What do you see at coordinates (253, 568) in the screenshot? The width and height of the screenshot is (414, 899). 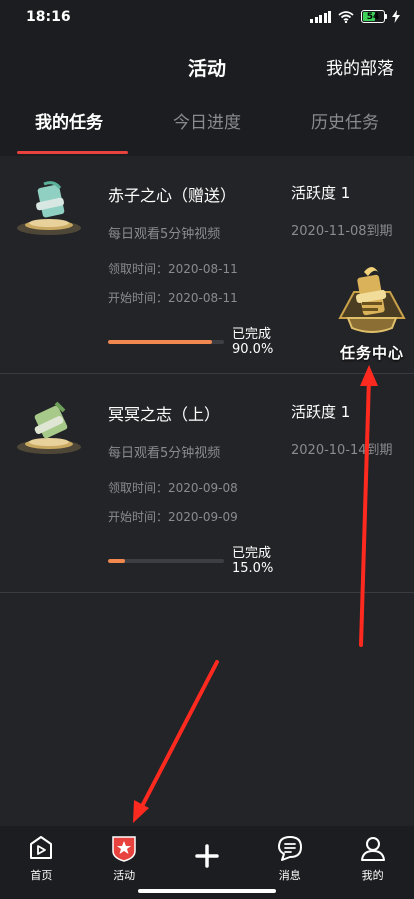 I see `task-progress-value: 15.0%` at bounding box center [253, 568].